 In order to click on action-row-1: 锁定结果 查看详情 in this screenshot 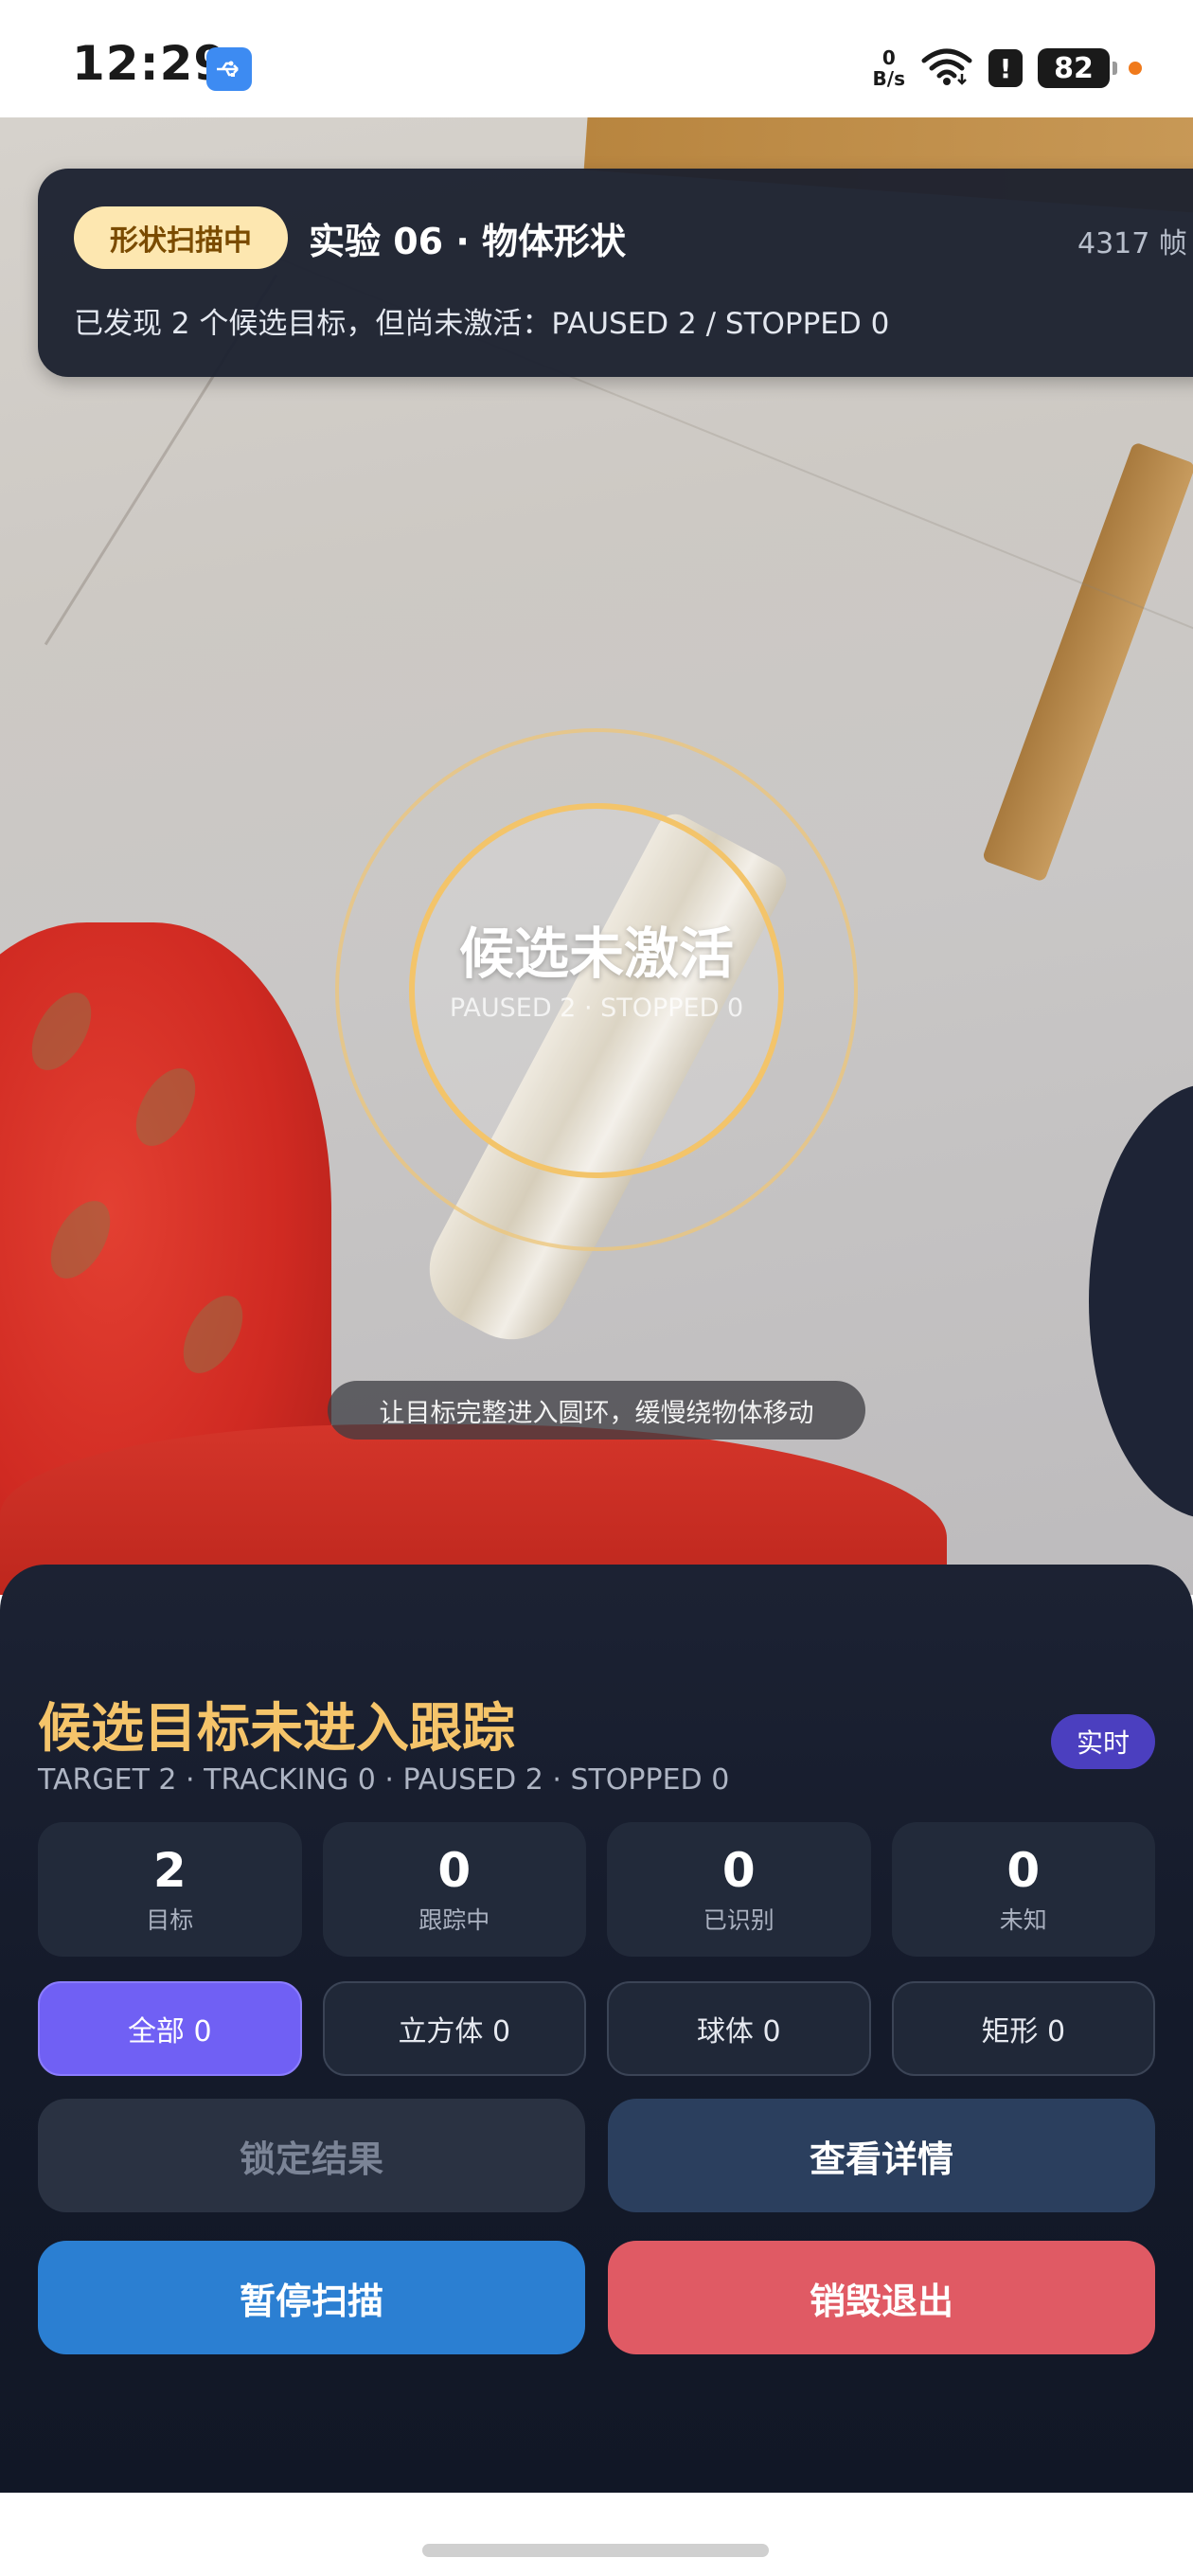, I will do `click(596, 2155)`.